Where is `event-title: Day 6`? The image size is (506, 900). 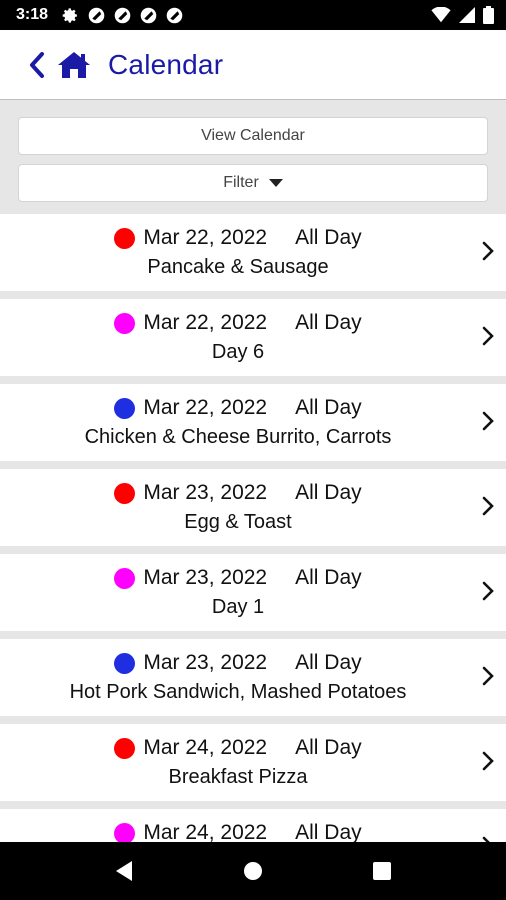
event-title: Day 6 is located at coordinates (238, 352).